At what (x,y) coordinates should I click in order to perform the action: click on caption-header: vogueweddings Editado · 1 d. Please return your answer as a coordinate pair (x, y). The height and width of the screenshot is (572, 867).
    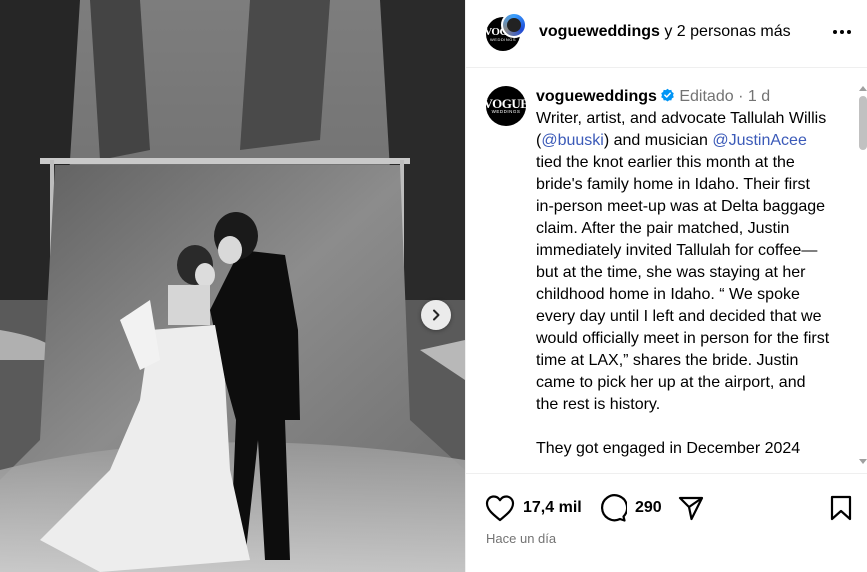
    Looking at the image, I should click on (683, 97).